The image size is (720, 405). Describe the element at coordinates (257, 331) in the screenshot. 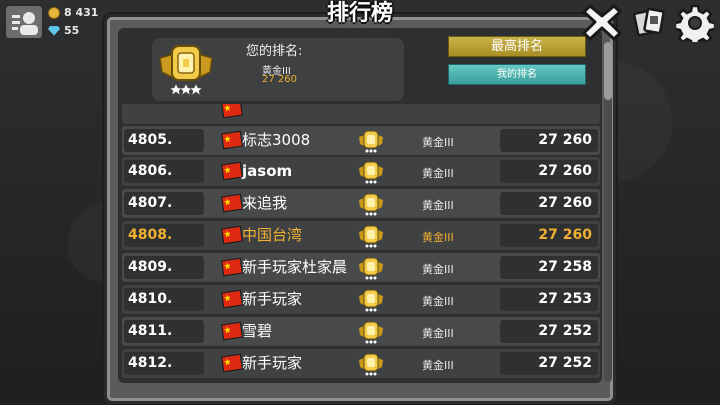

I see `row-player-name: 雪碧` at that location.